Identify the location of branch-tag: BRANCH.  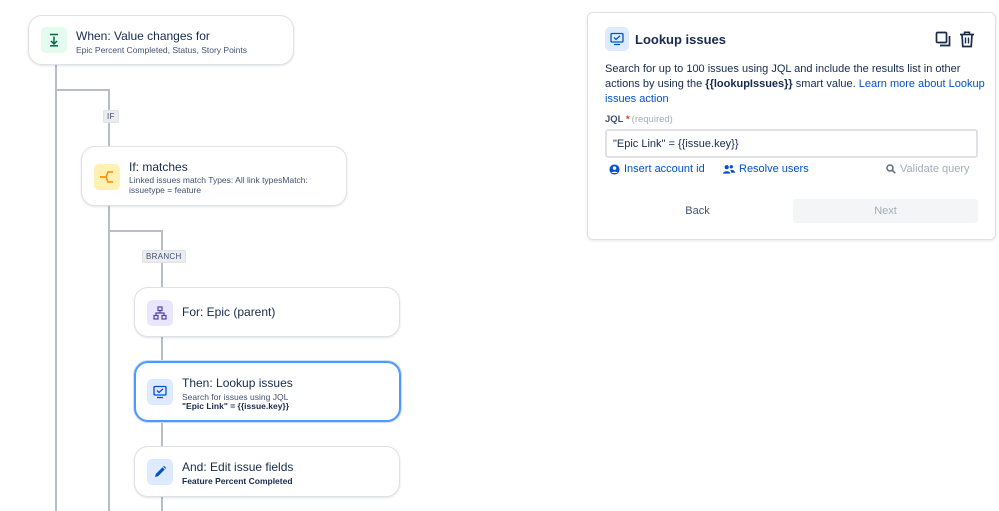
(164, 256).